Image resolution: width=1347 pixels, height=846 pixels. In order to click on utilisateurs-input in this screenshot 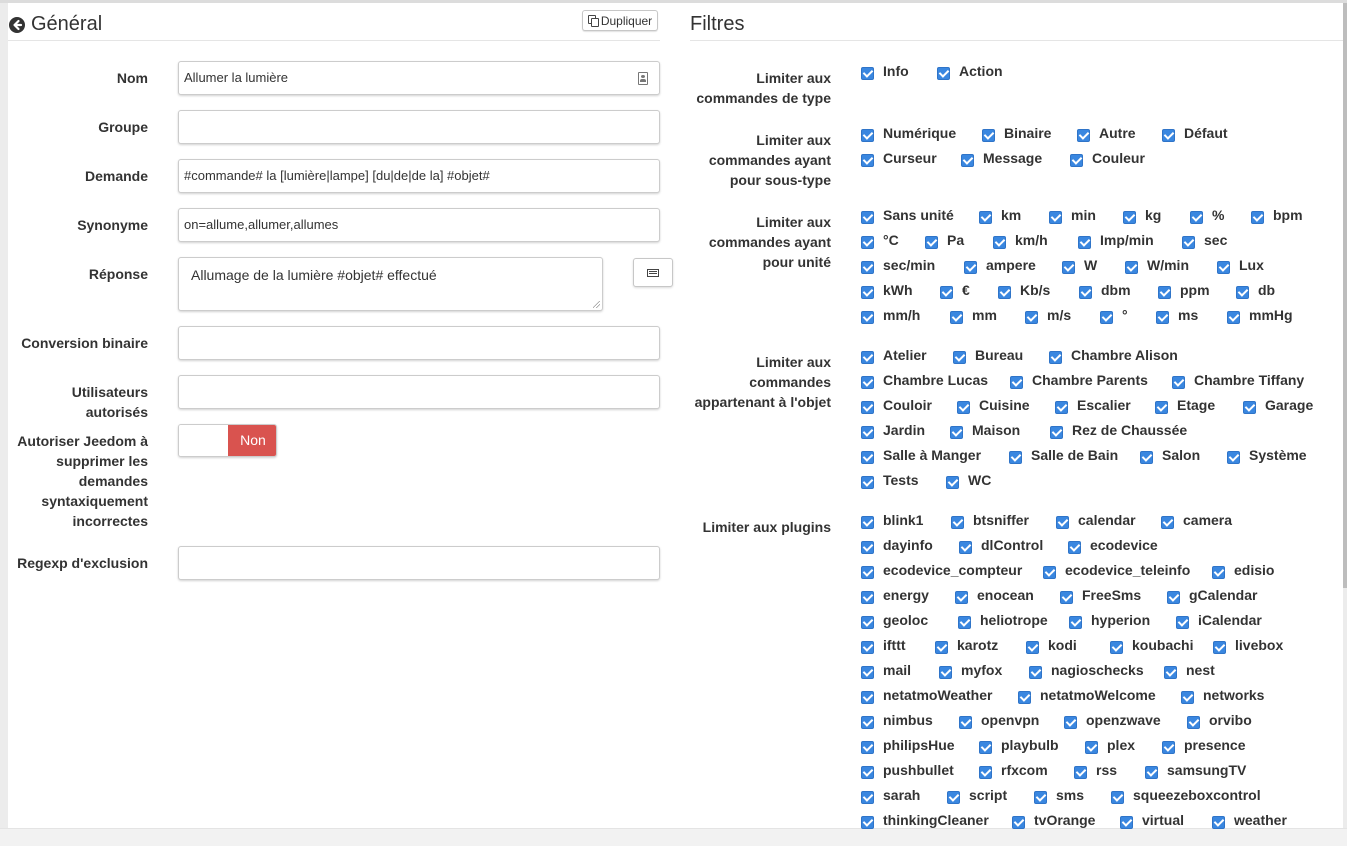, I will do `click(419, 392)`.